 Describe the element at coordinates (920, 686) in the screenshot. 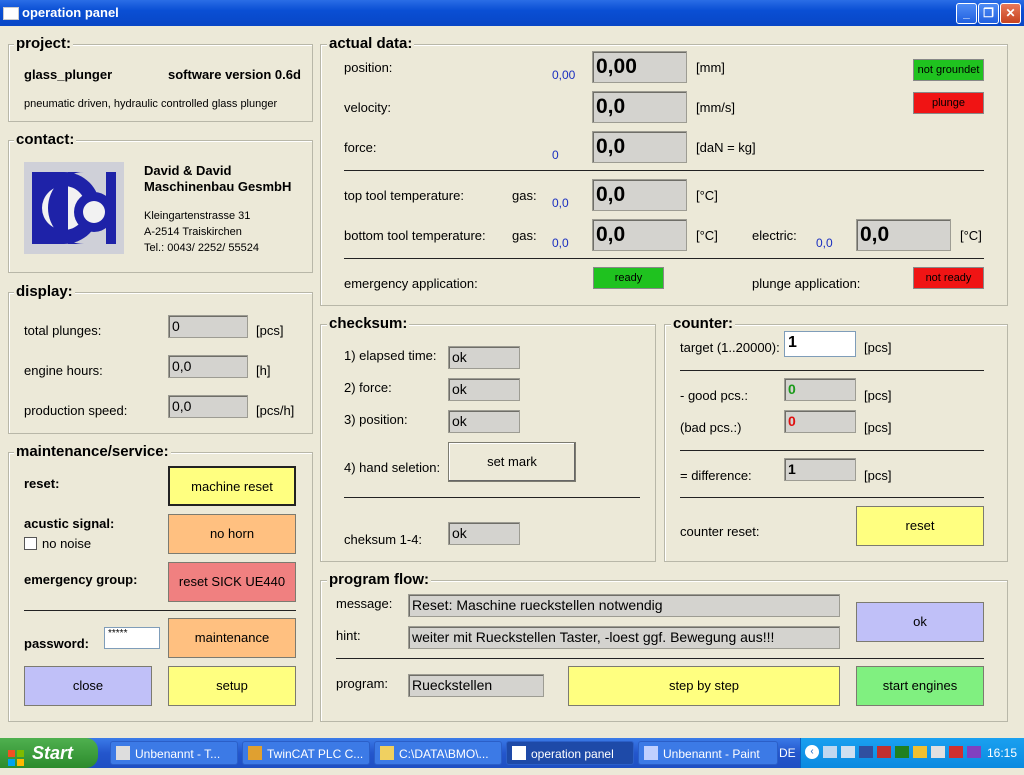

I see `start-engines-button: start engines` at that location.